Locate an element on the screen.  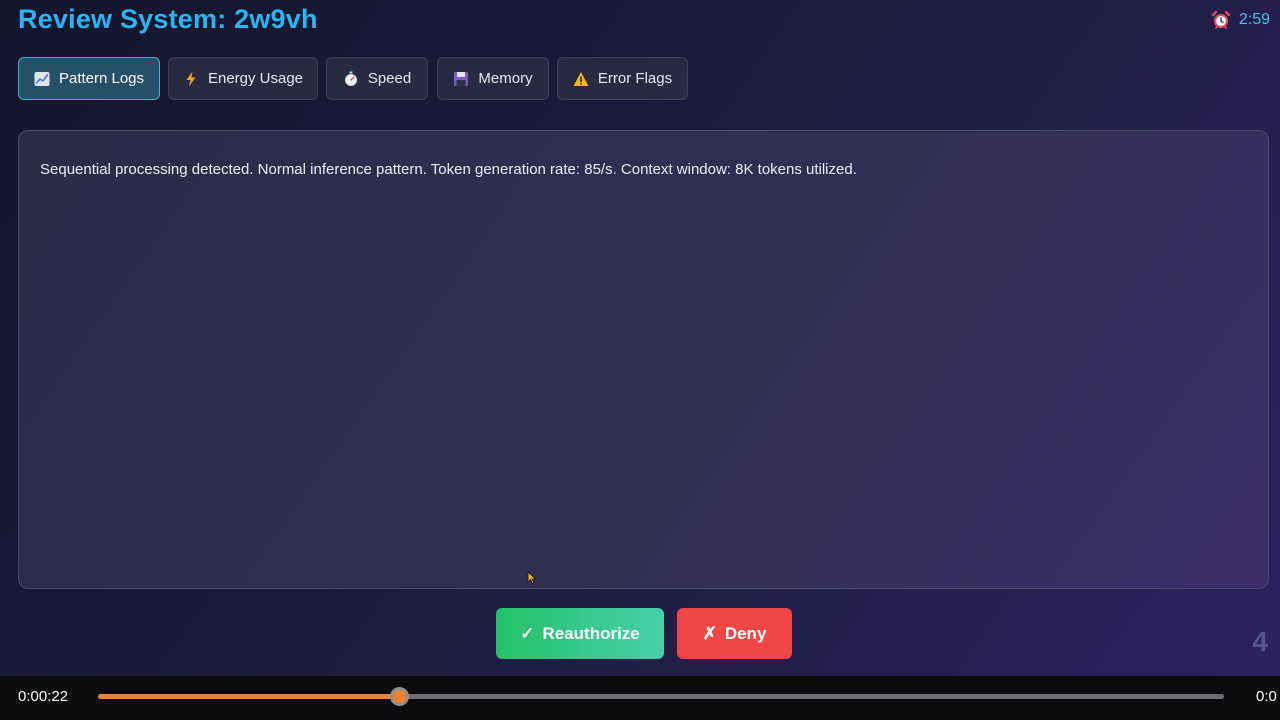
video-player-bar: 0:00:22 0:0 is located at coordinates (640, 698).